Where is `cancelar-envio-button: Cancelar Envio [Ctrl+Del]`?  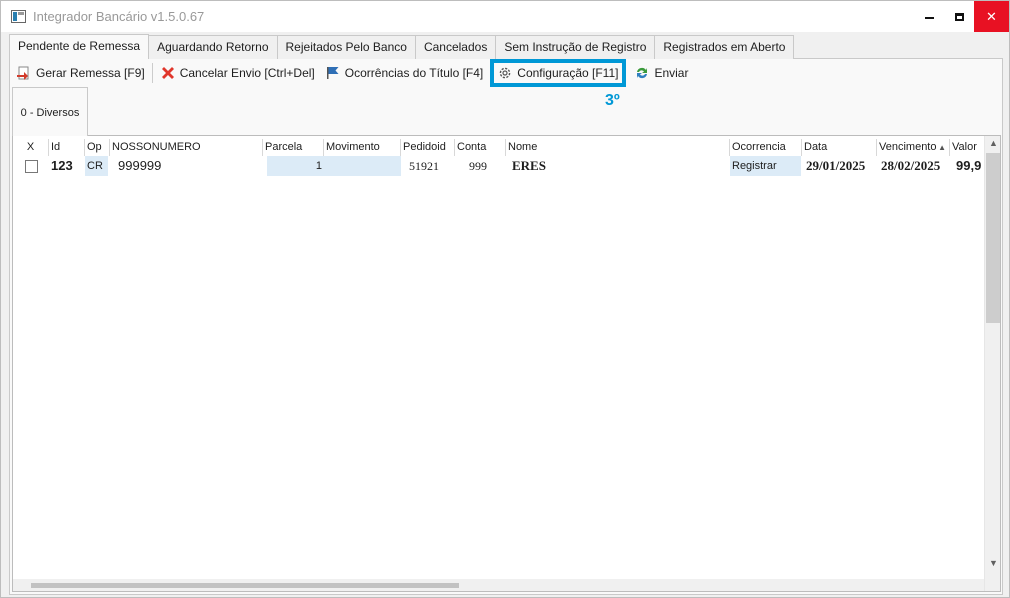 cancelar-envio-button: Cancelar Envio [Ctrl+Del] is located at coordinates (237, 73).